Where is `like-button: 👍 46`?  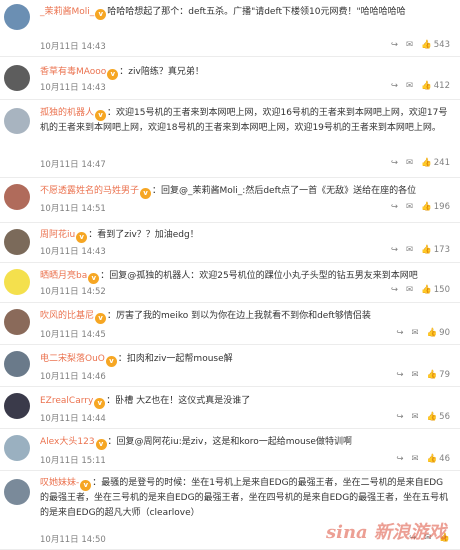
like-button: 👍 46 is located at coordinates (438, 459).